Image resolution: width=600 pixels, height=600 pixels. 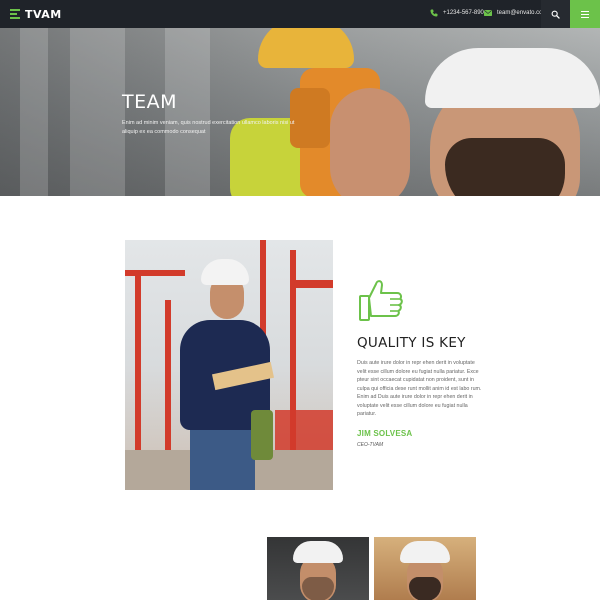 What do you see at coordinates (381, 300) in the screenshot?
I see `thumbs-up-icon` at bounding box center [381, 300].